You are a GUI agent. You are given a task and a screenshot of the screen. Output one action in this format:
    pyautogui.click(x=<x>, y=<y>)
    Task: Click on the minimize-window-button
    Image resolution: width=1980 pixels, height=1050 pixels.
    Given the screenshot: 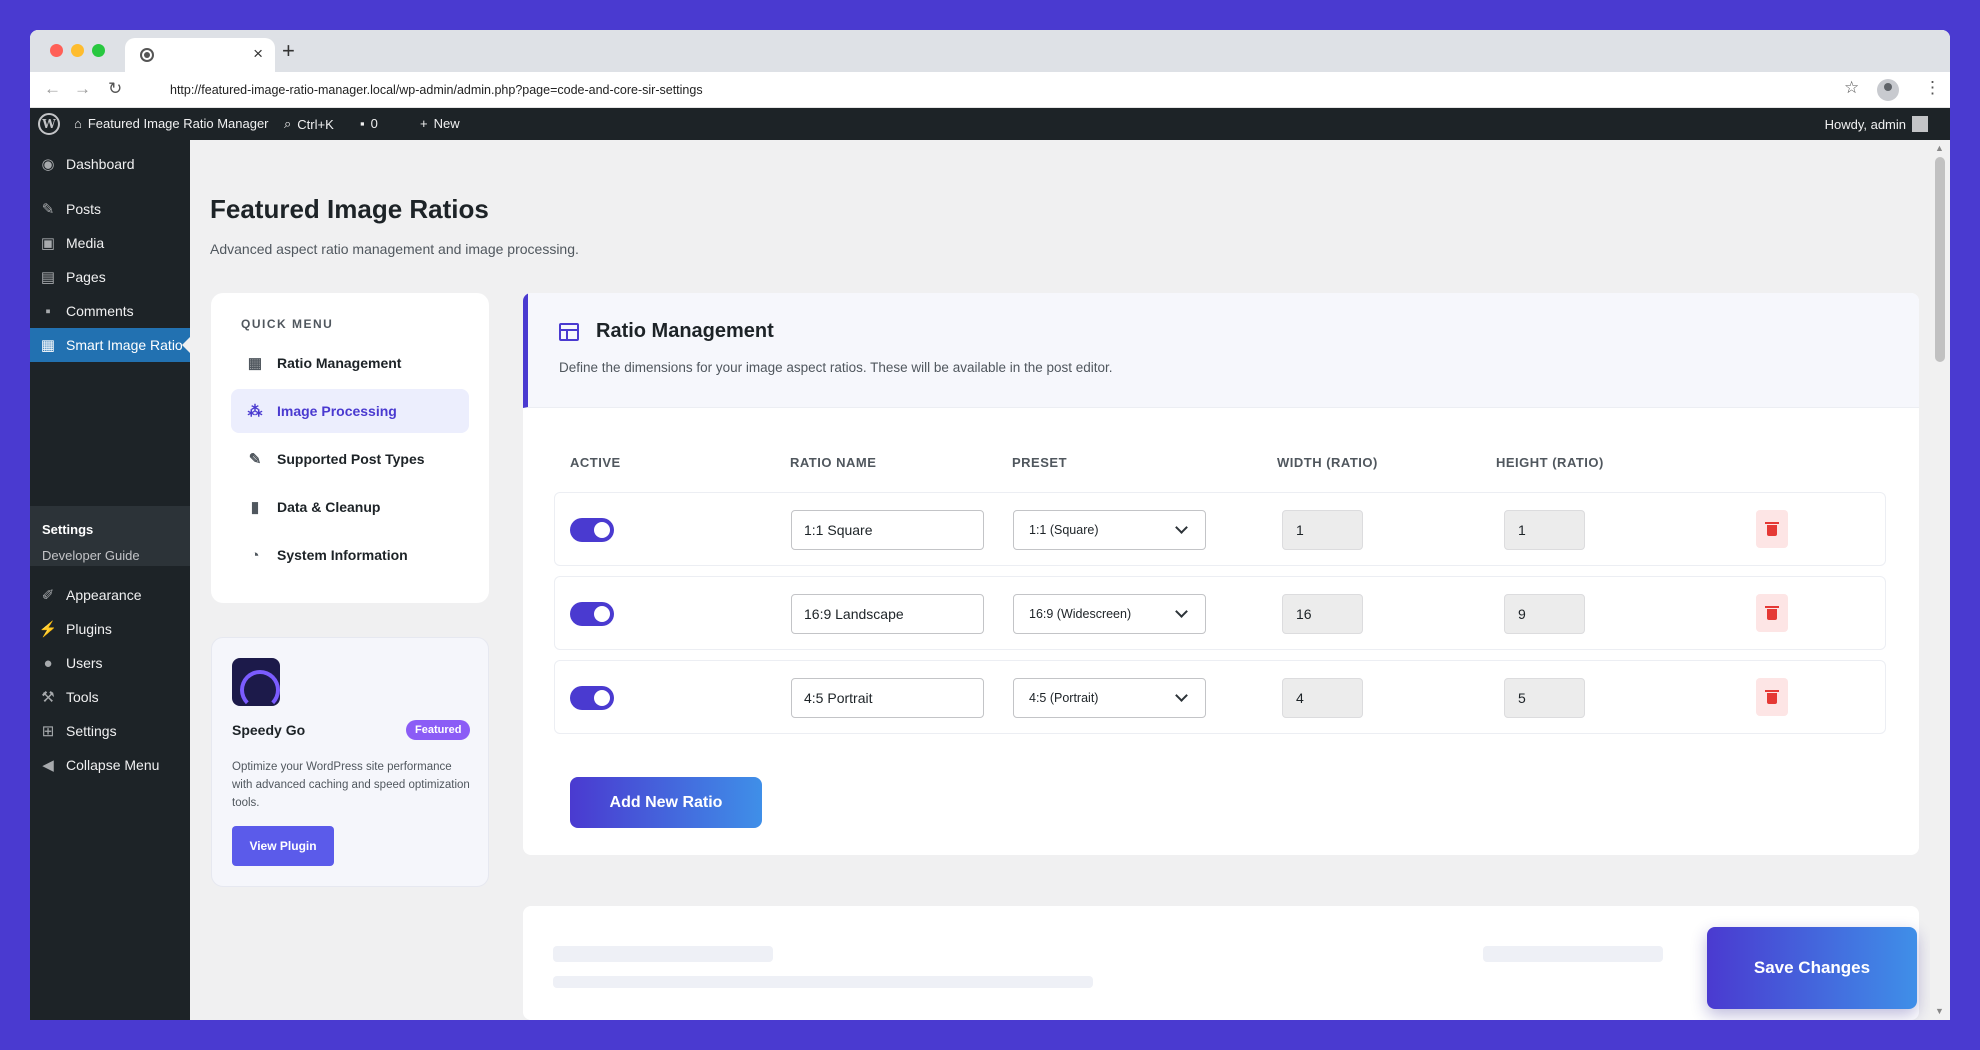 What is the action you would take?
    pyautogui.click(x=77, y=50)
    